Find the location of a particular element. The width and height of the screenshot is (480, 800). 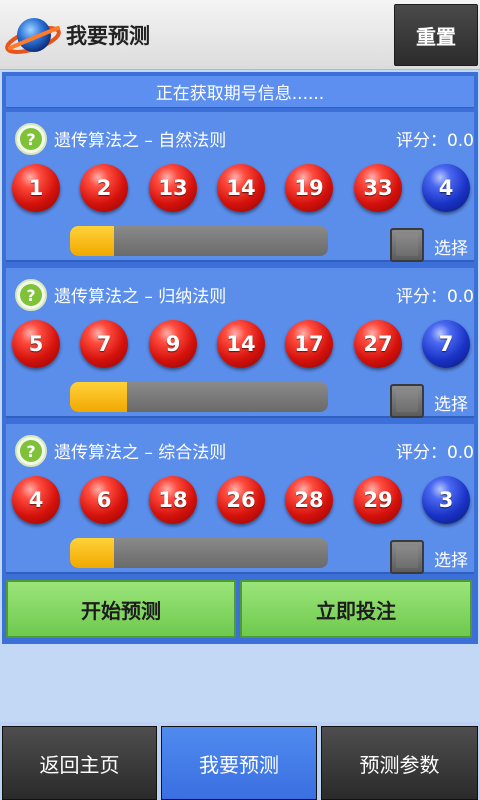

reset-button: 重置 is located at coordinates (436, 35).